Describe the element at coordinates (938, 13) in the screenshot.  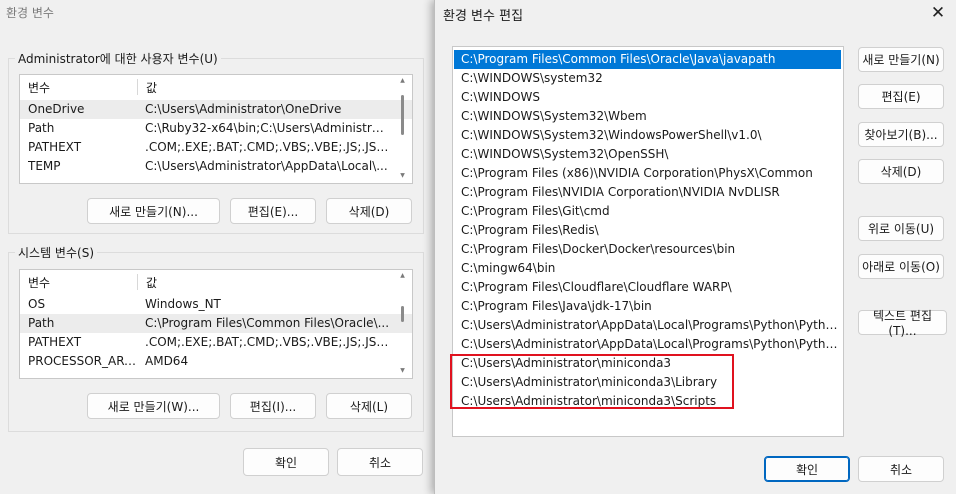
I see `close-icon: ✕` at that location.